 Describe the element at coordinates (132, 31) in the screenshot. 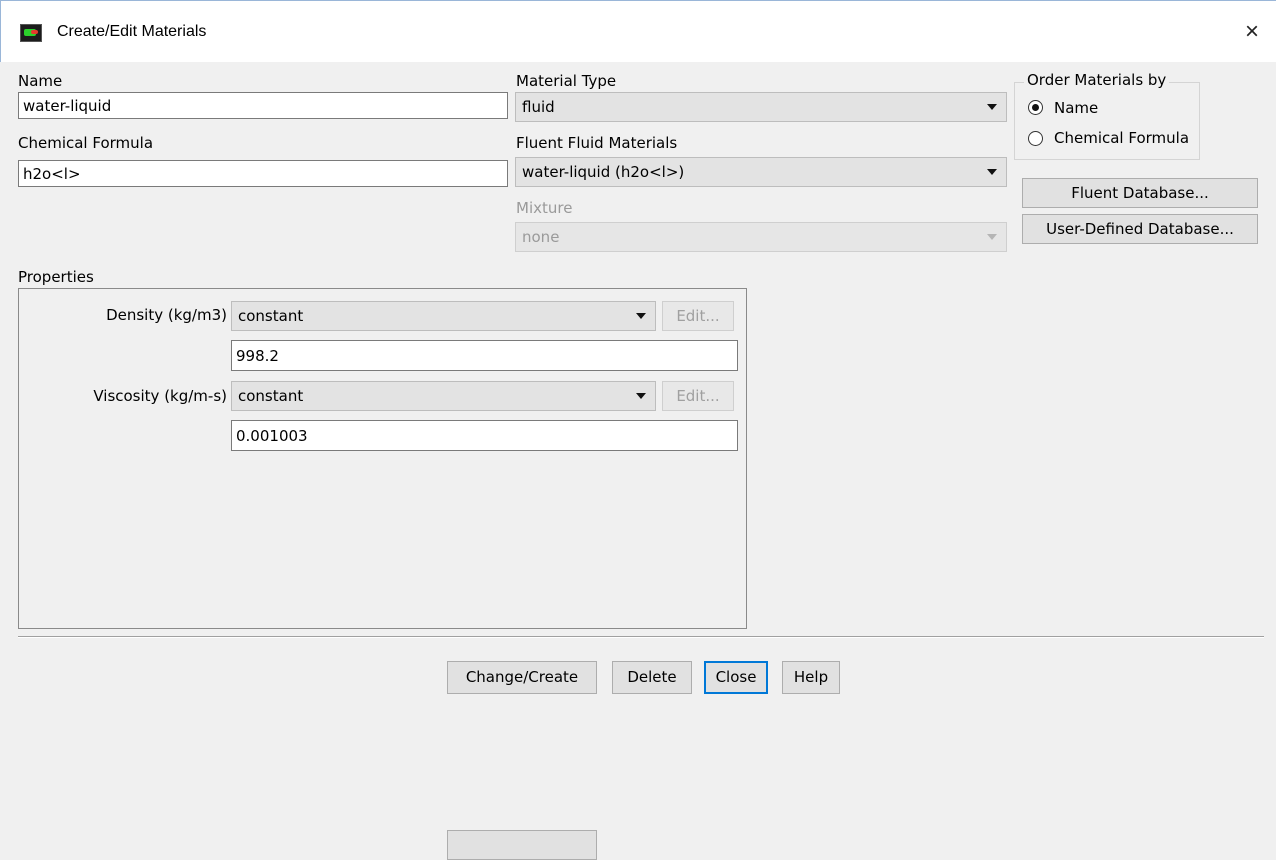

I see `window-title: Create/Edit Materials` at that location.